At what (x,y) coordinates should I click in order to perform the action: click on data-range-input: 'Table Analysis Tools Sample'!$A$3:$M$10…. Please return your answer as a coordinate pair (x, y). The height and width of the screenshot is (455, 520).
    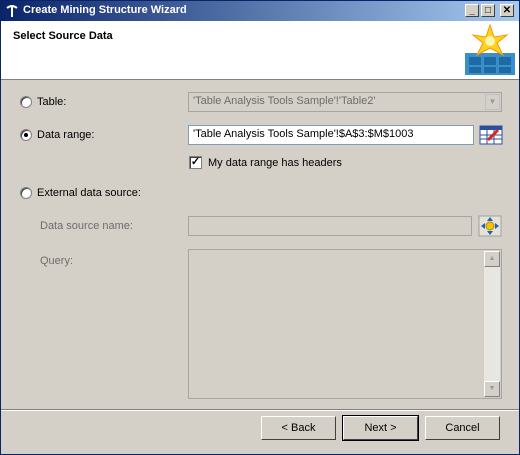
    Looking at the image, I should click on (331, 135).